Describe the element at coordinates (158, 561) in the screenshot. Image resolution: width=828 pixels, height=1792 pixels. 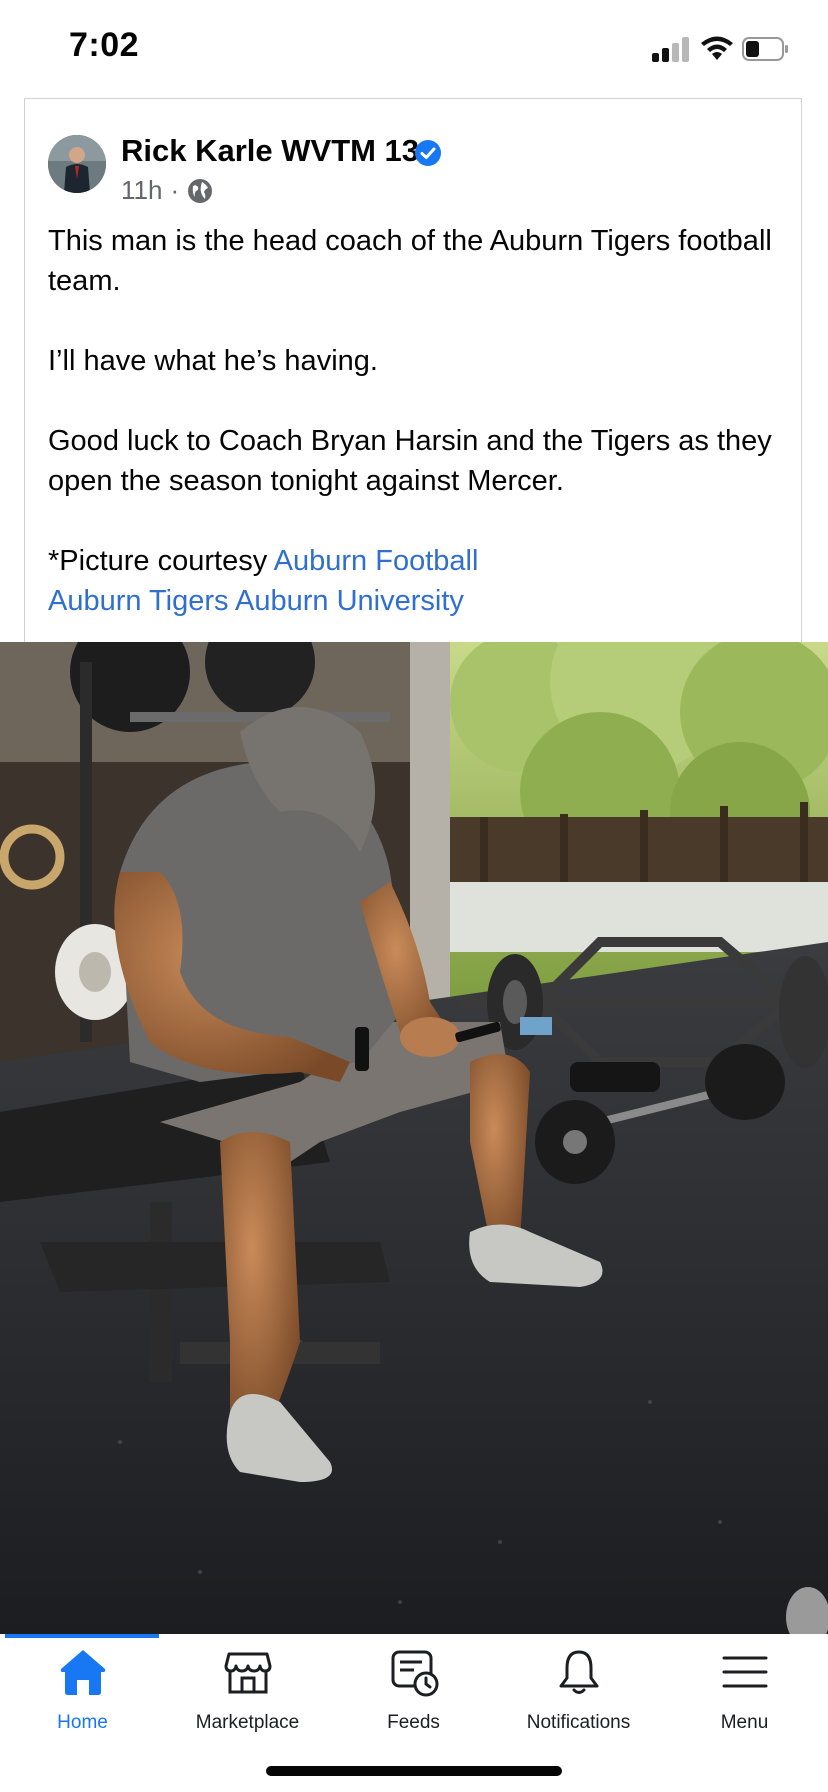
I see `credit-prefix: *Picture courtesy` at that location.